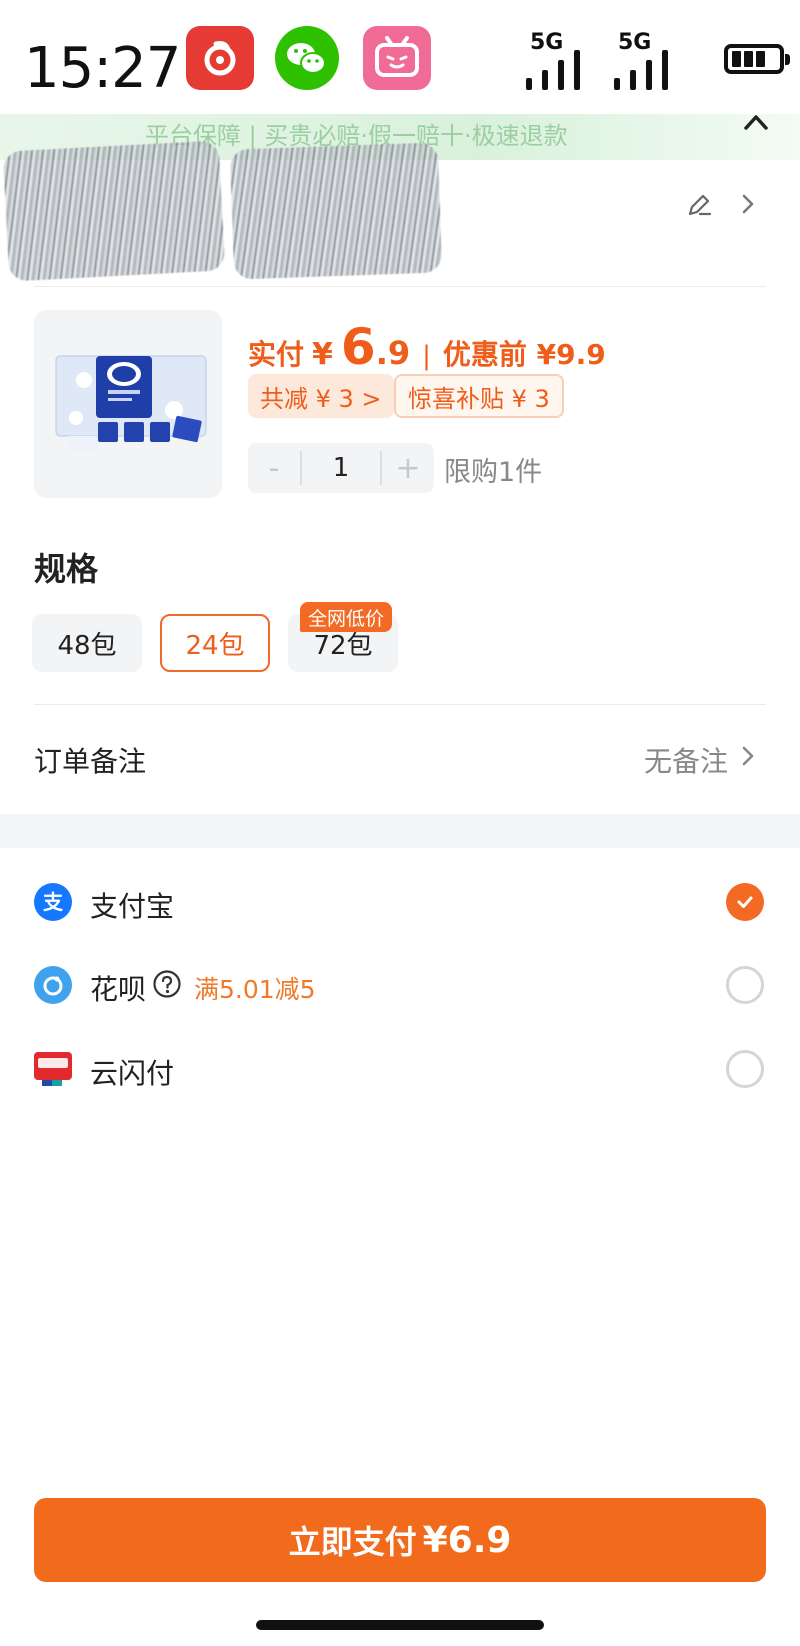 Image resolution: width=800 pixels, height=1646 pixels. I want to click on lowest-price-badge: 全网低价, so click(346, 617).